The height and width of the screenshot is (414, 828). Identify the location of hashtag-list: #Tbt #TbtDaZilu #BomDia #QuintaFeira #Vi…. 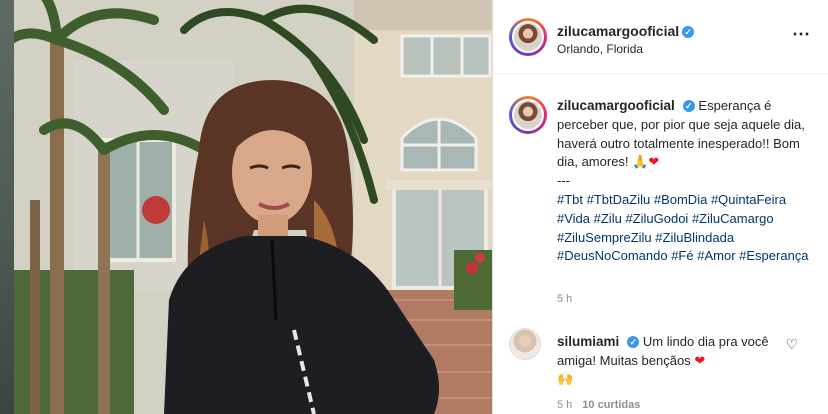
(683, 227).